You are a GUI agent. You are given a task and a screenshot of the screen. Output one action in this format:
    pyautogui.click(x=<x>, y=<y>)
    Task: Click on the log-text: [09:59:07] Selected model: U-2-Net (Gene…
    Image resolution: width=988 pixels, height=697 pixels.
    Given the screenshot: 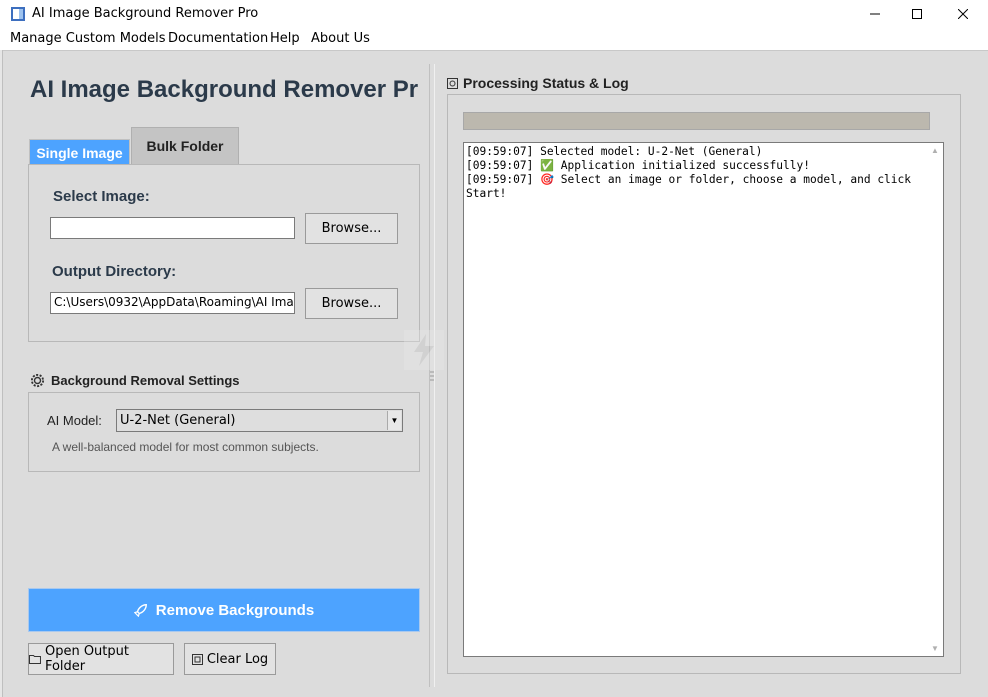 What is the action you would take?
    pyautogui.click(x=688, y=172)
    